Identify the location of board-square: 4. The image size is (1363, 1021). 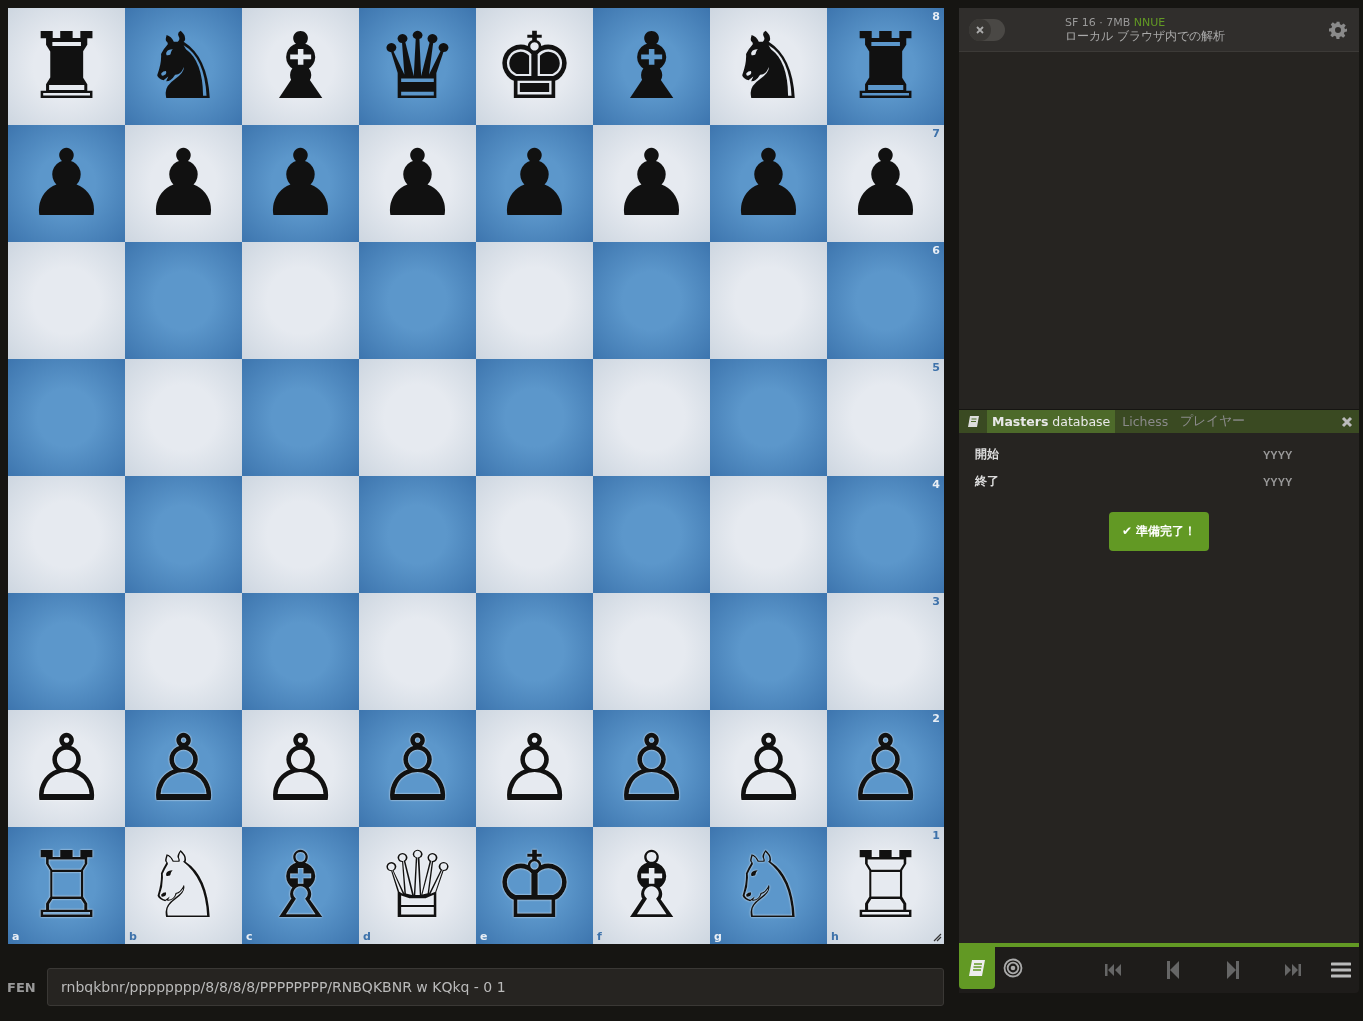
(885, 534).